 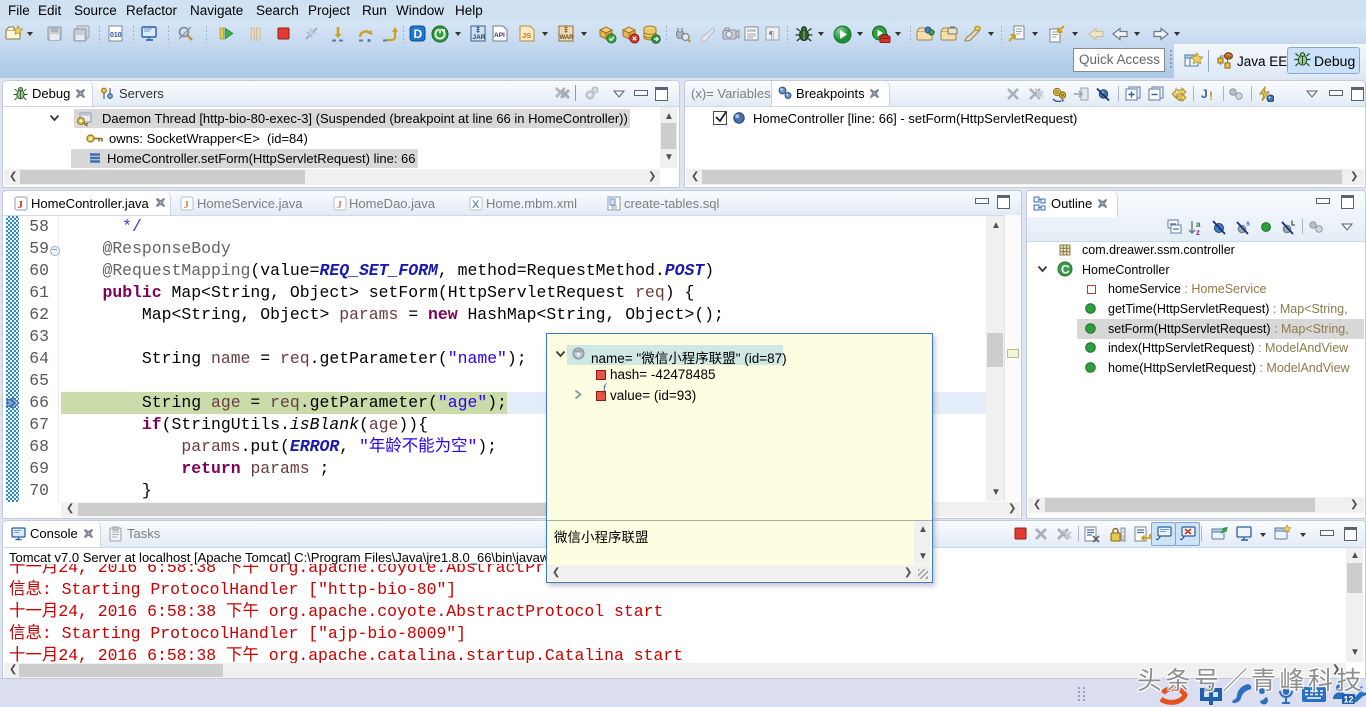 What do you see at coordinates (1248, 224) in the screenshot?
I see `svg-text: s` at bounding box center [1248, 224].